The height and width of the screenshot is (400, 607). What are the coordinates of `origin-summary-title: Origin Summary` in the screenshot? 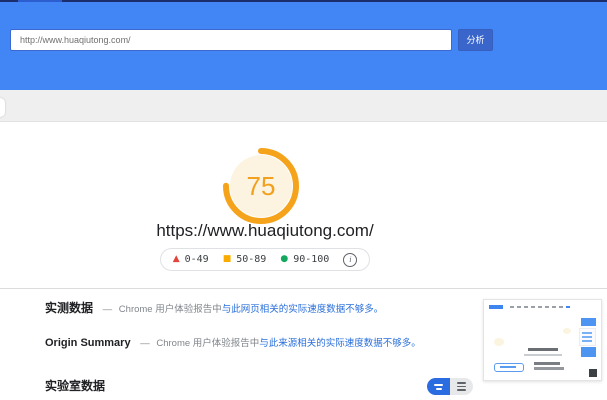 It's located at (88, 343).